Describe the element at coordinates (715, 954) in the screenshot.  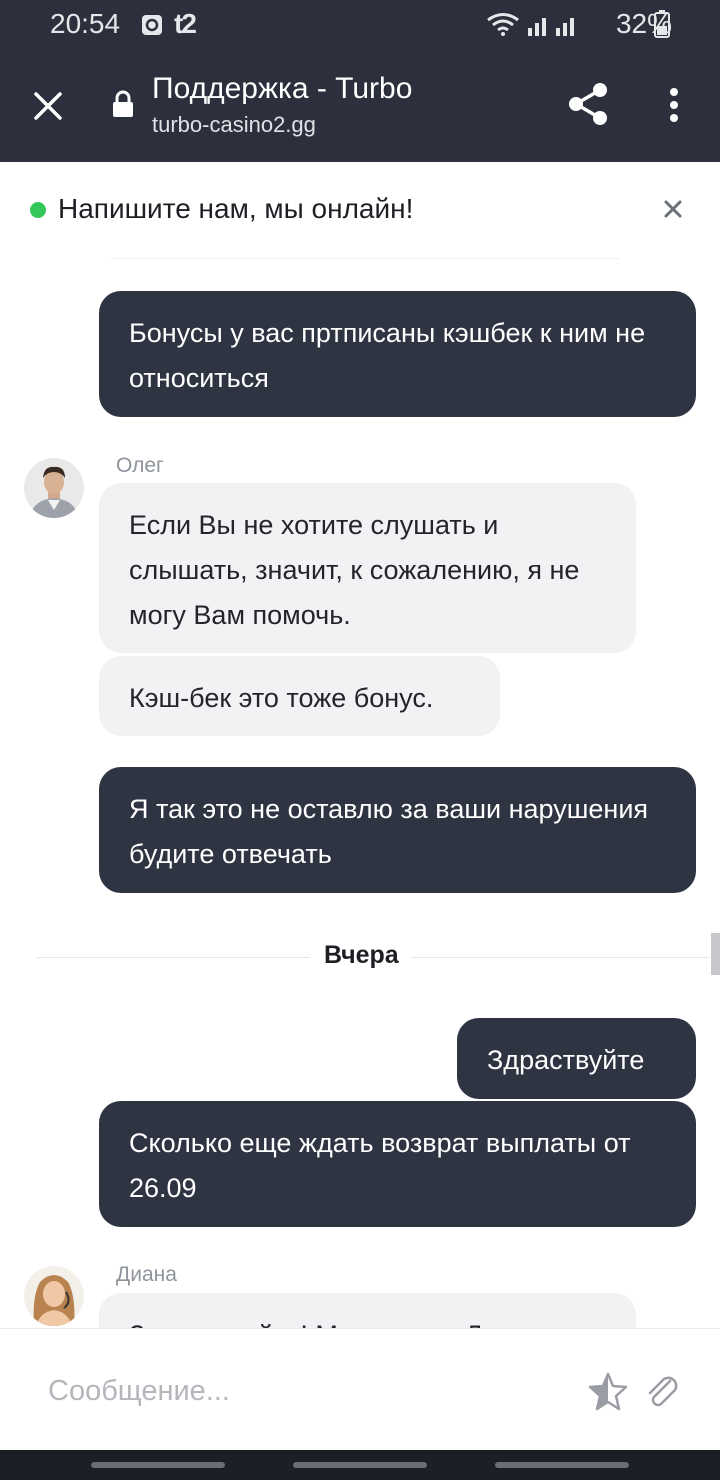
I see `scrollbar-thumb` at that location.